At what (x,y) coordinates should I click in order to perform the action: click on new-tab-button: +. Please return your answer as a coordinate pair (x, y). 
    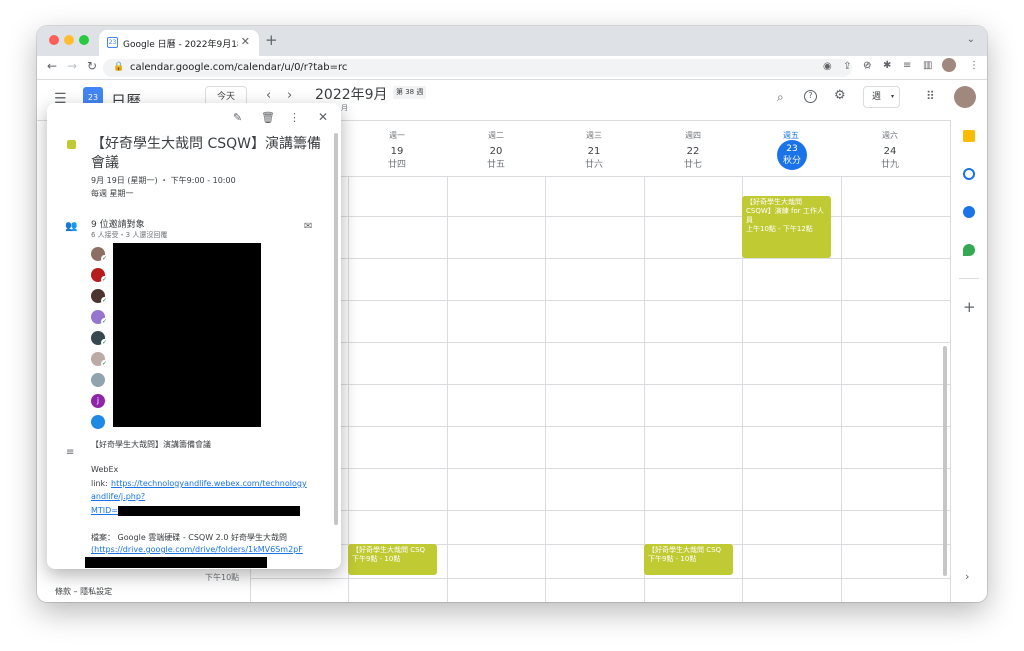
    Looking at the image, I should click on (271, 40).